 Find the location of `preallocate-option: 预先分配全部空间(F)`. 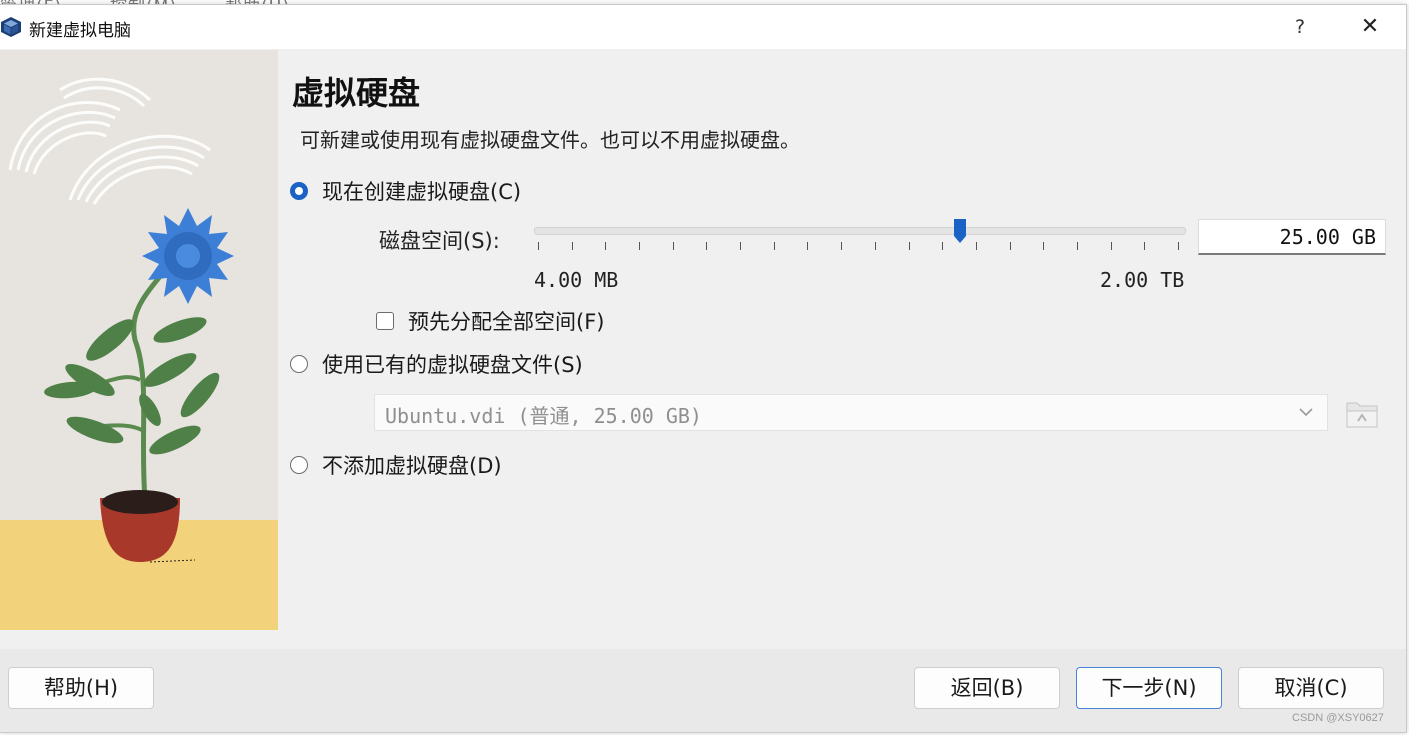

preallocate-option: 预先分配全部空间(F) is located at coordinates (490, 321).